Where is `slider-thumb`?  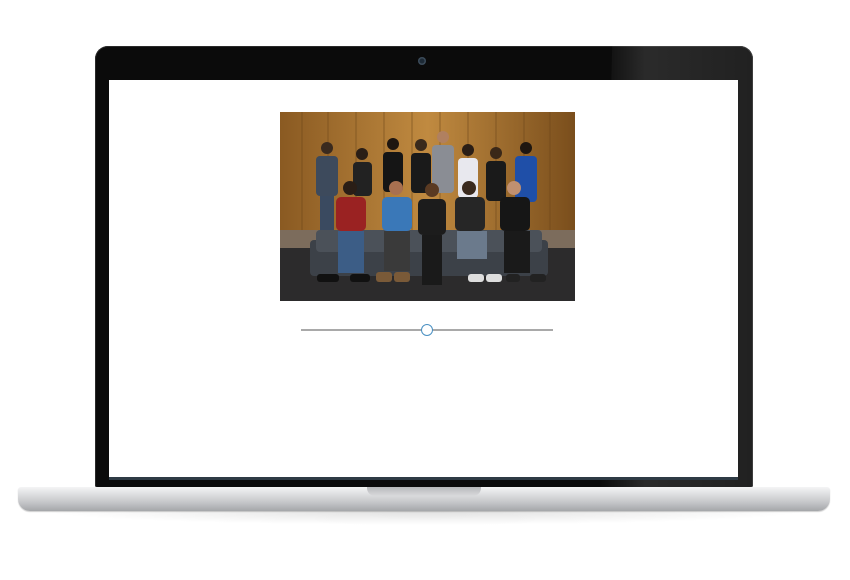
slider-thumb is located at coordinates (427, 330).